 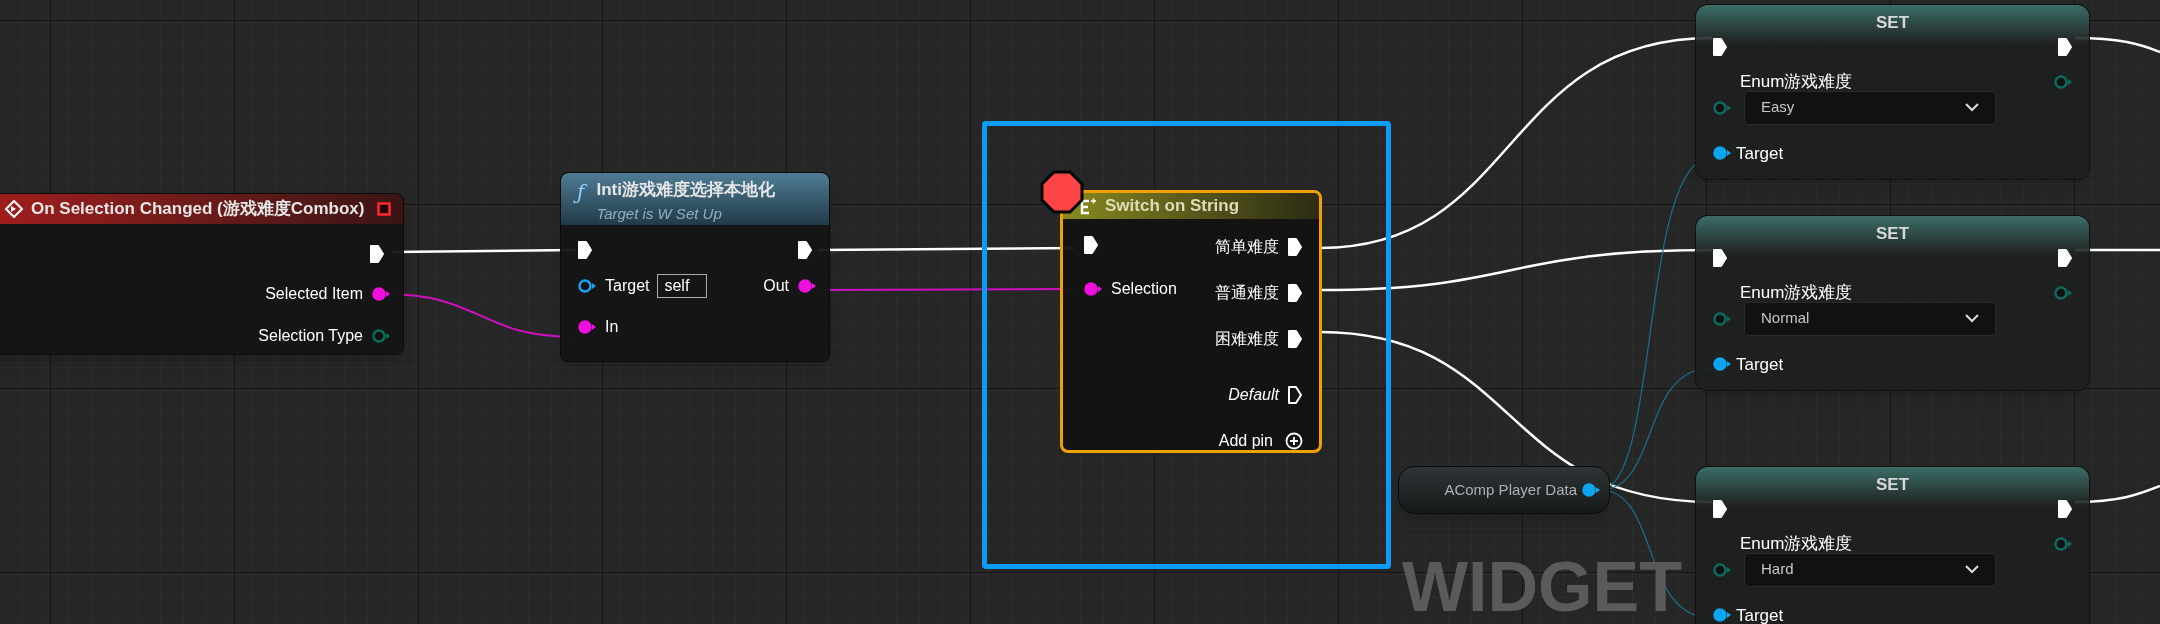 What do you see at coordinates (1172, 206) in the screenshot?
I see `node-title: Switch on String` at bounding box center [1172, 206].